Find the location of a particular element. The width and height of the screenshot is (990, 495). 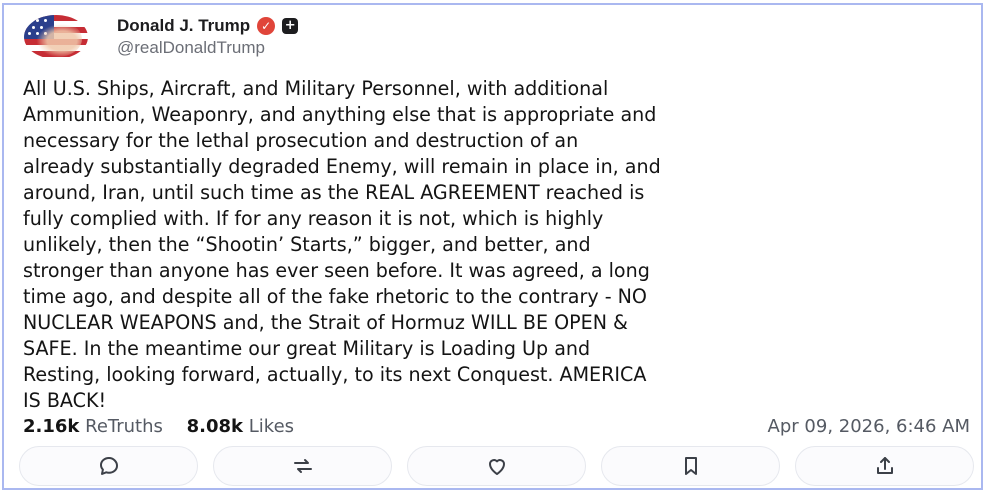

author-handle: @realDonaldTrump is located at coordinates (207, 48).